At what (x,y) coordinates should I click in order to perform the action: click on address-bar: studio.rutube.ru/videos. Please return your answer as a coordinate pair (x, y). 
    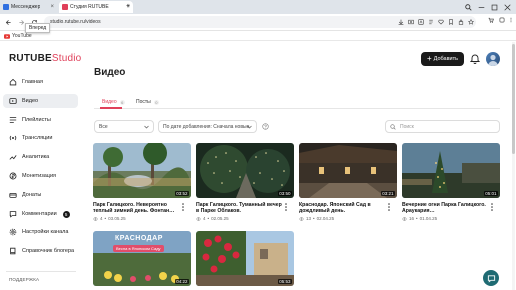
    Looking at the image, I should click on (260, 22).